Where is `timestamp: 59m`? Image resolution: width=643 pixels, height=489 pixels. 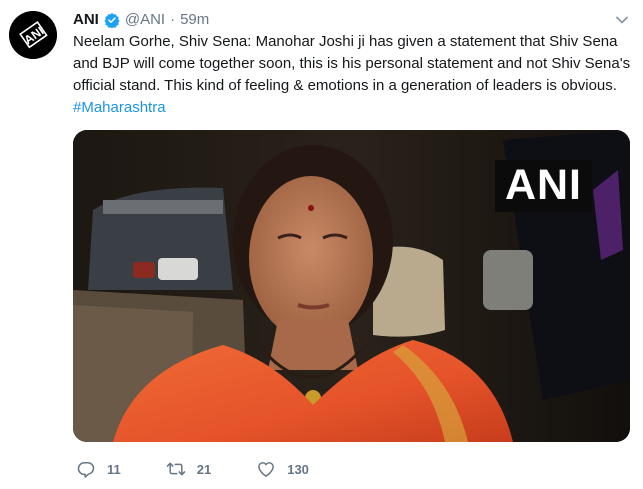
timestamp: 59m is located at coordinates (194, 20).